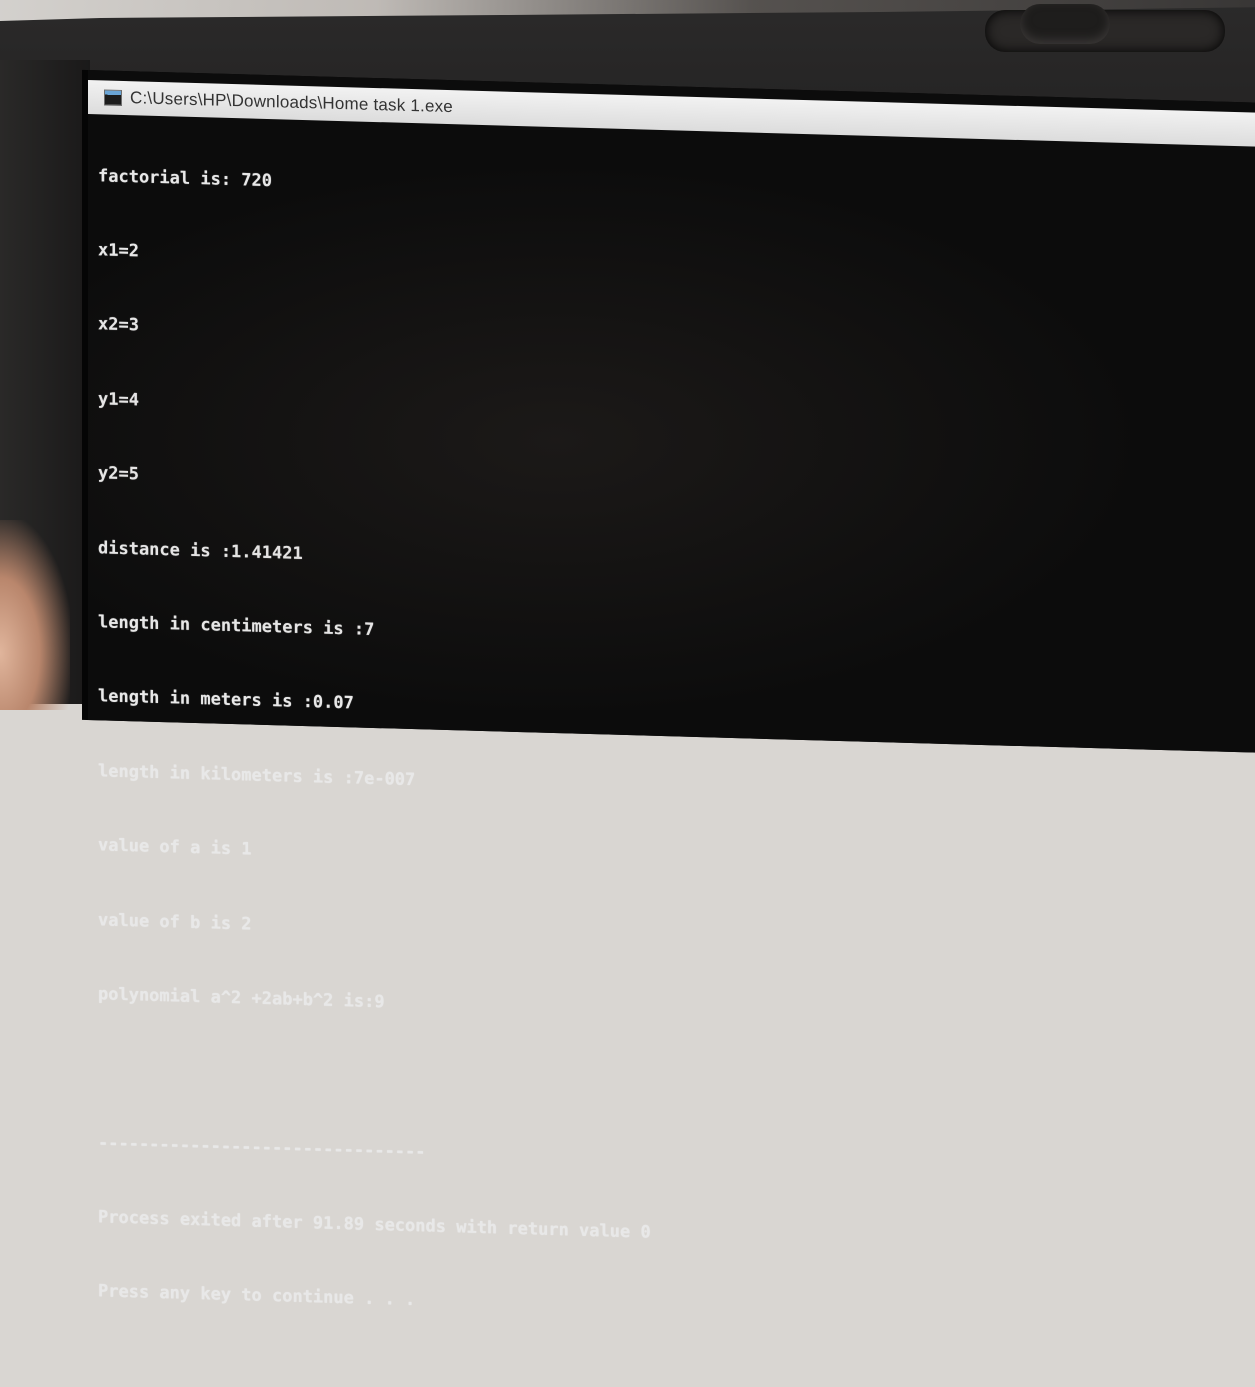 This screenshot has height=1387, width=1255. What do you see at coordinates (241, 998) in the screenshot?
I see `console-line-polynomial: polynomial a^2 +2ab+b^2 is:9` at bounding box center [241, 998].